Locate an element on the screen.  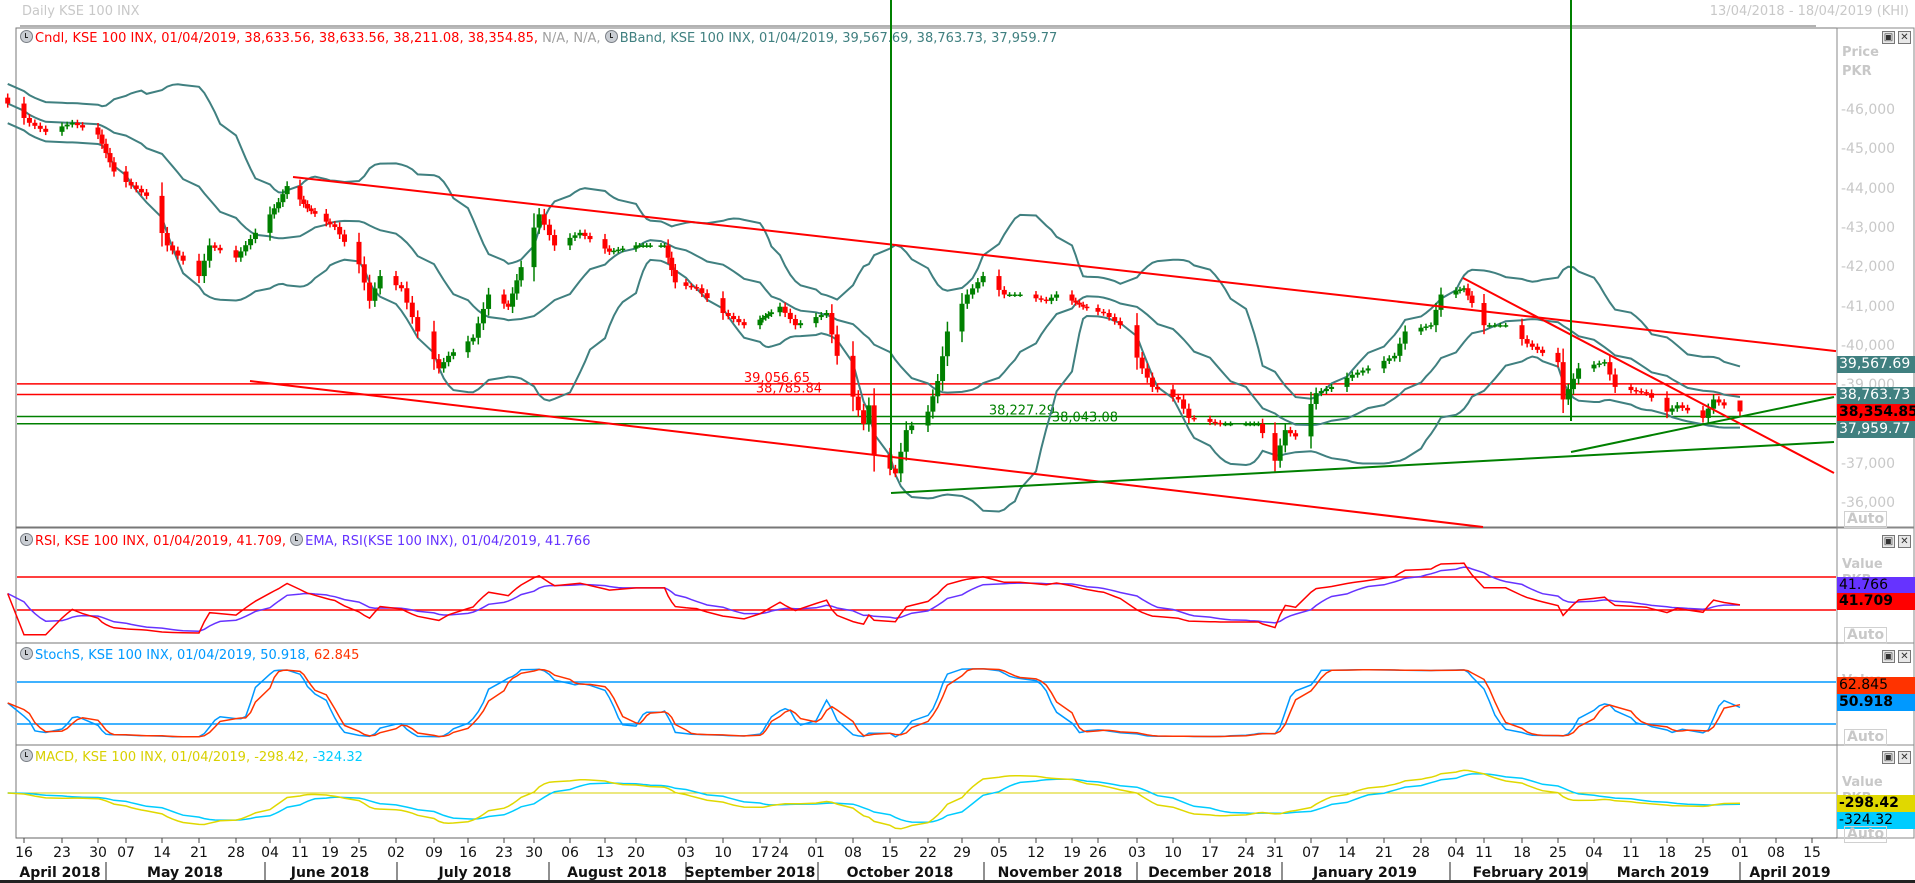
date-tick-label: 06 is located at coordinates (570, 853).